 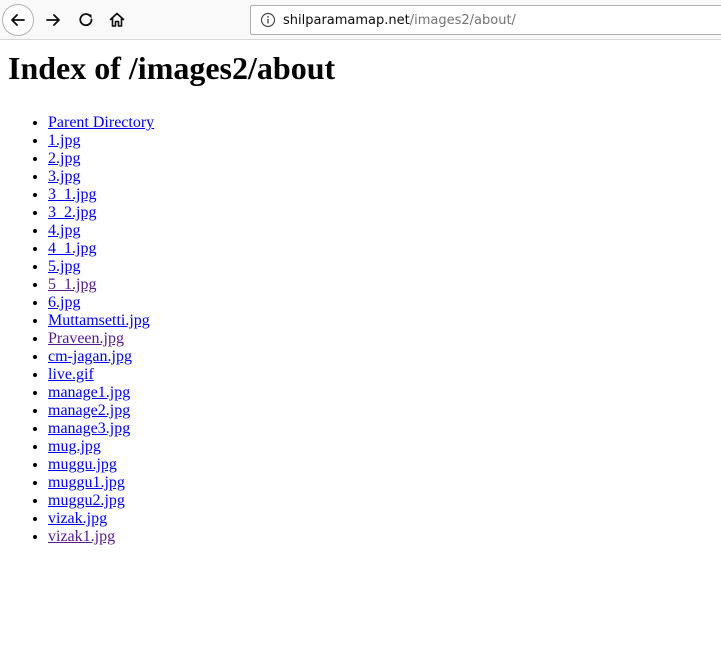 I want to click on forward-button, so click(x=53, y=20).